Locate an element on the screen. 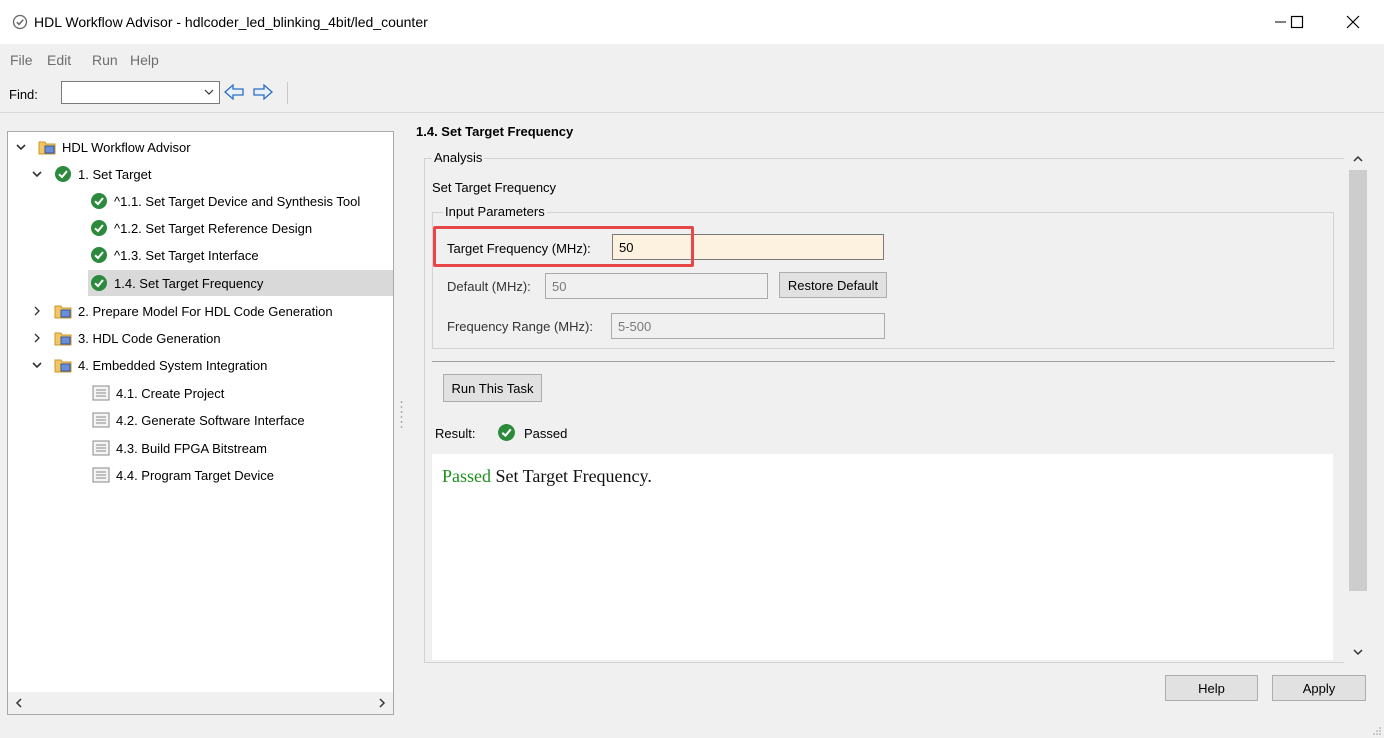  maximize-button is located at coordinates (1297, 22).